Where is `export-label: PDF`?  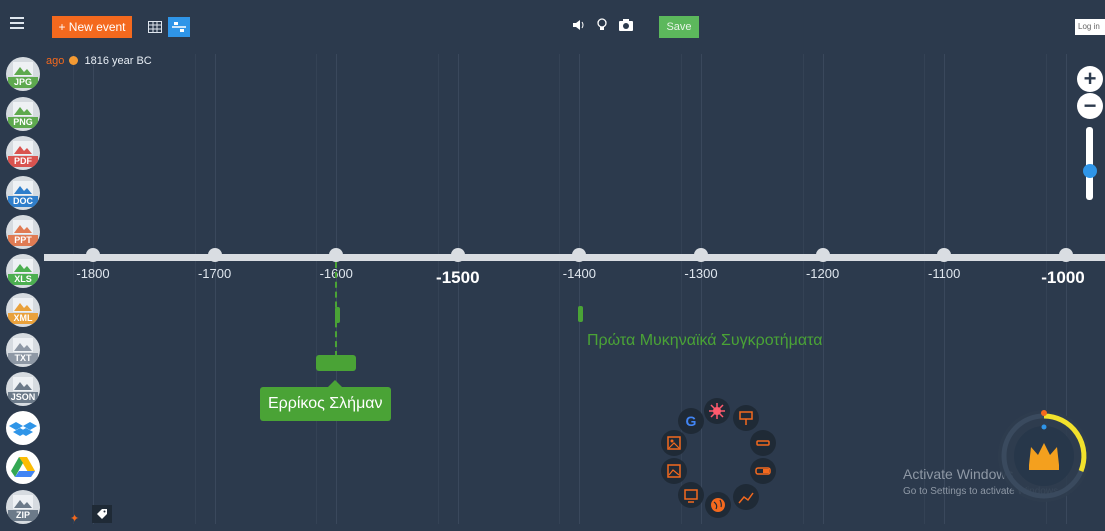
export-label: PDF is located at coordinates (23, 161).